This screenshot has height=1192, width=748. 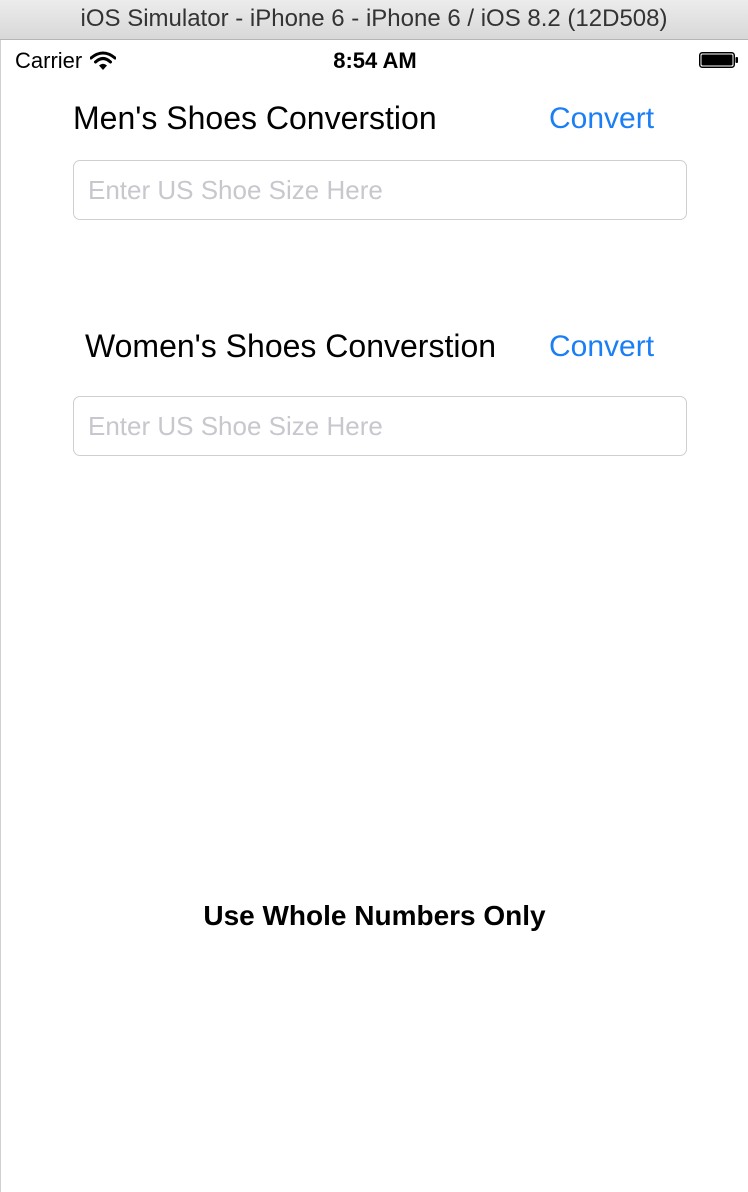 What do you see at coordinates (255, 118) in the screenshot?
I see `mens-title: Men's Shoes Converstion` at bounding box center [255, 118].